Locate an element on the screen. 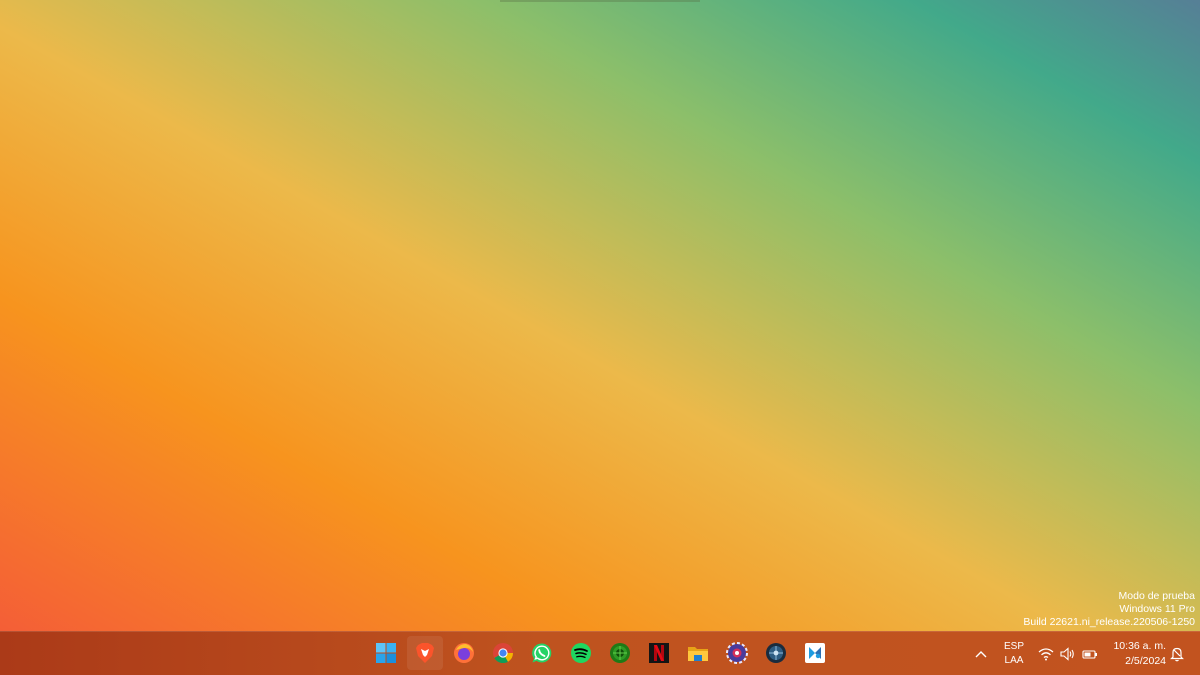 The image size is (1200, 675). chevron-up-icon is located at coordinates (981, 653).